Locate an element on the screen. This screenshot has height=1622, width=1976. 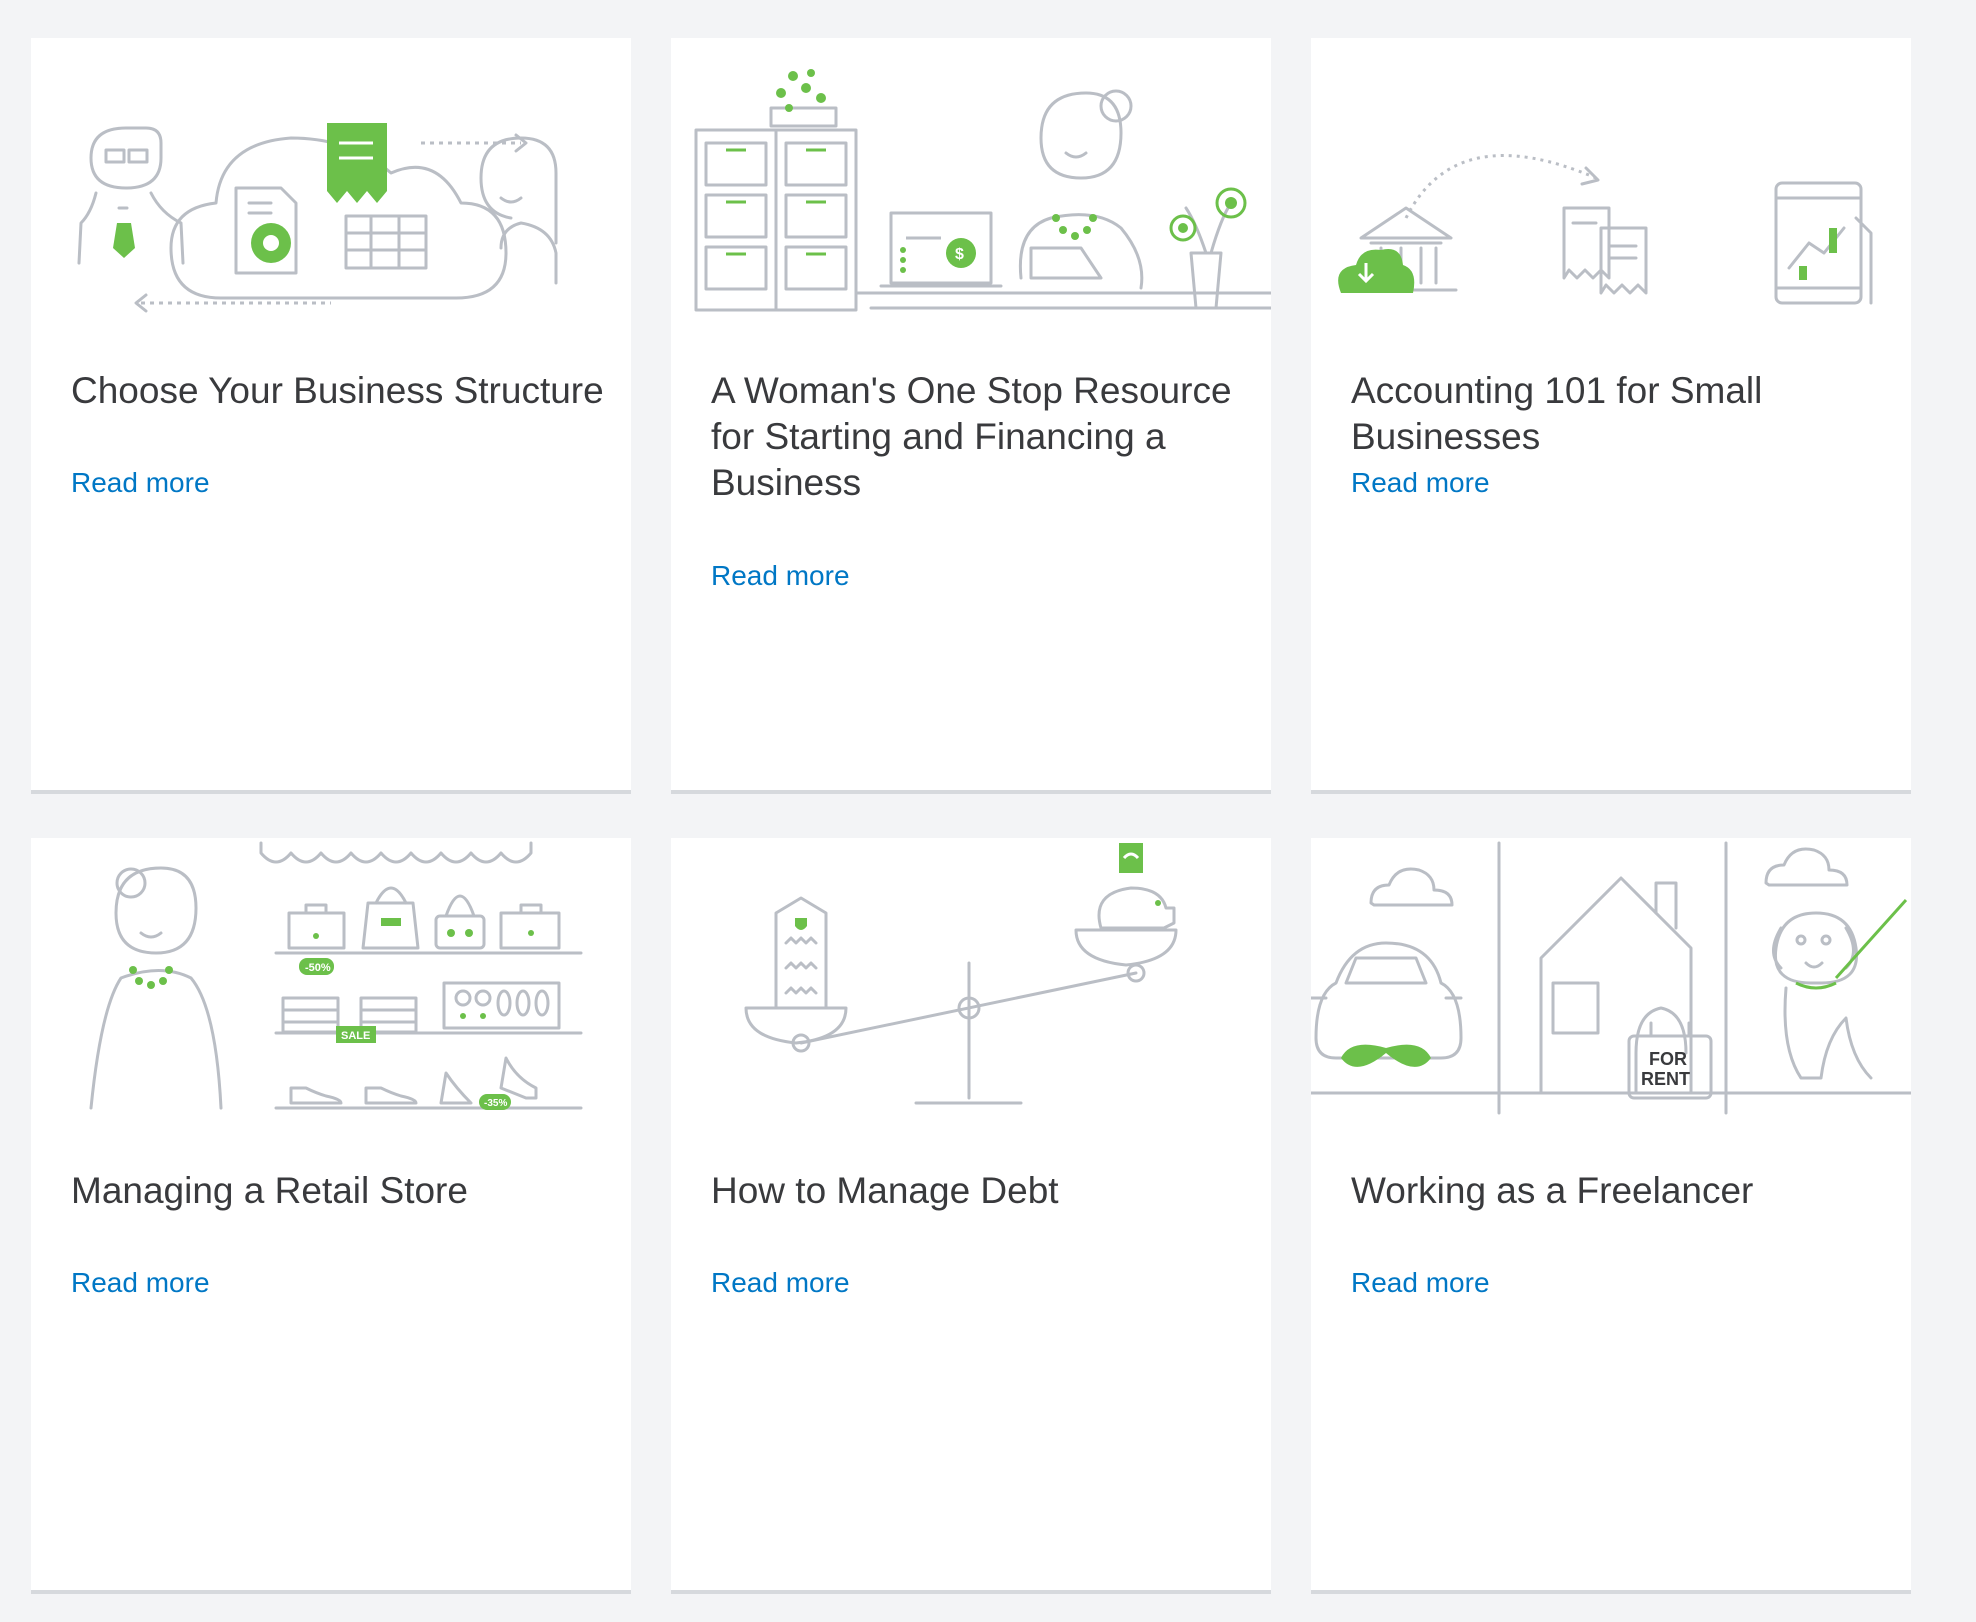
bank-receipts-tablet-icon is located at coordinates (1611, 179).